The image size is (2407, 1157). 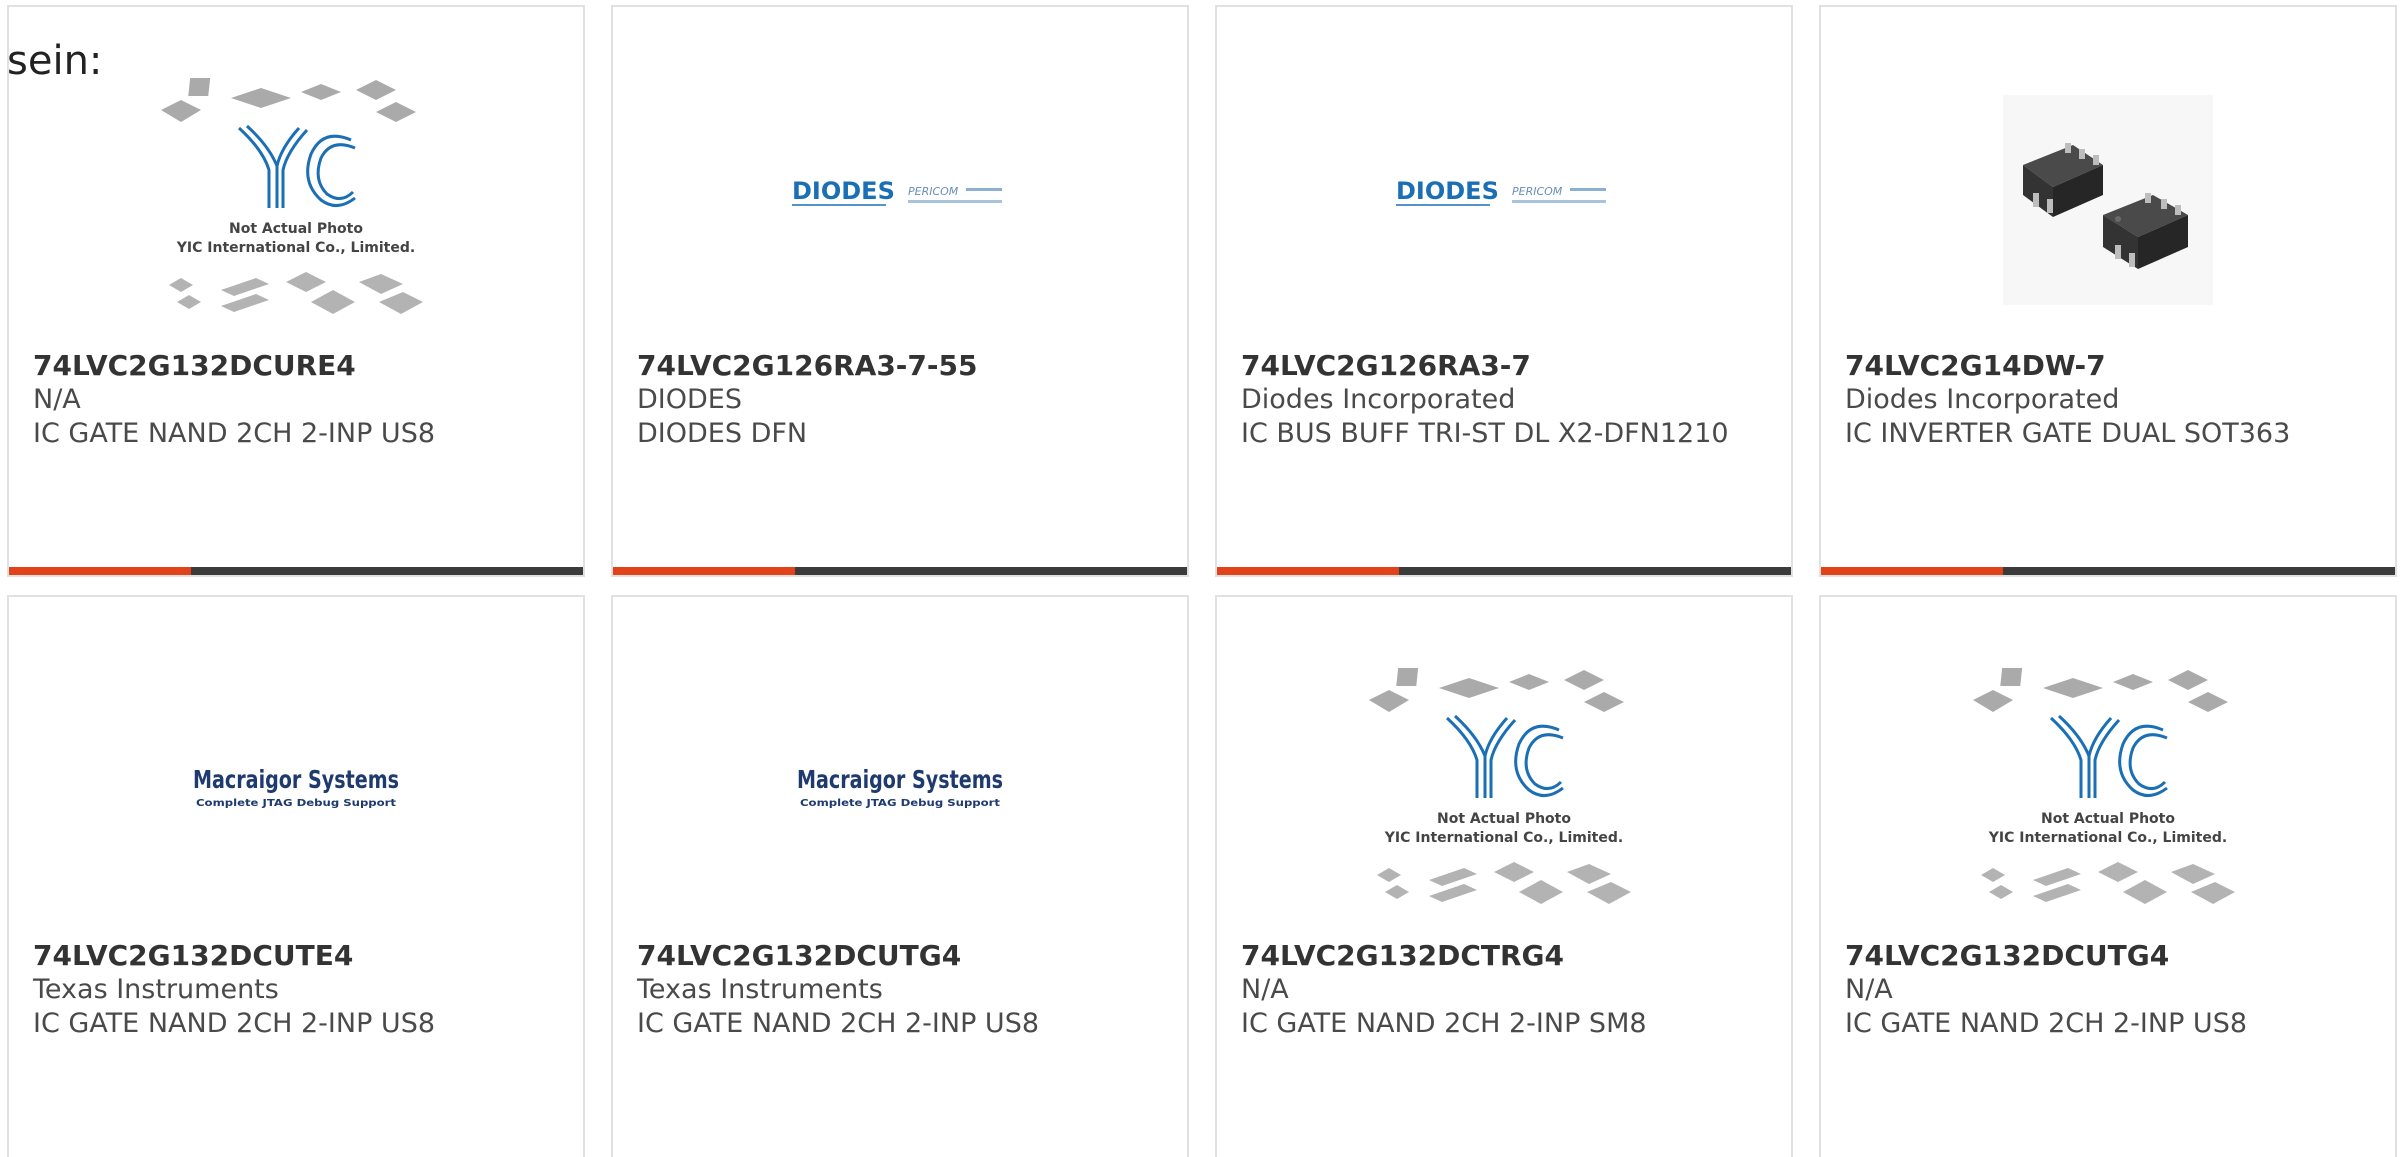 What do you see at coordinates (2110, 366) in the screenshot?
I see `part-number-link: 74LVC2G14DW-7` at bounding box center [2110, 366].